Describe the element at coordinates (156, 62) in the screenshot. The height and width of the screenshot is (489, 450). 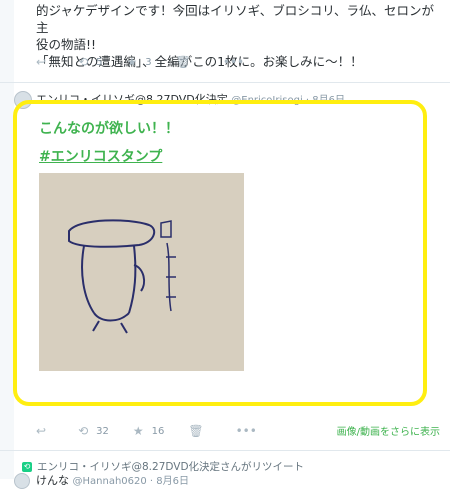
I see `tweet-actions: ↩ ⟲ 5 ★ 3 🗑 •••` at that location.